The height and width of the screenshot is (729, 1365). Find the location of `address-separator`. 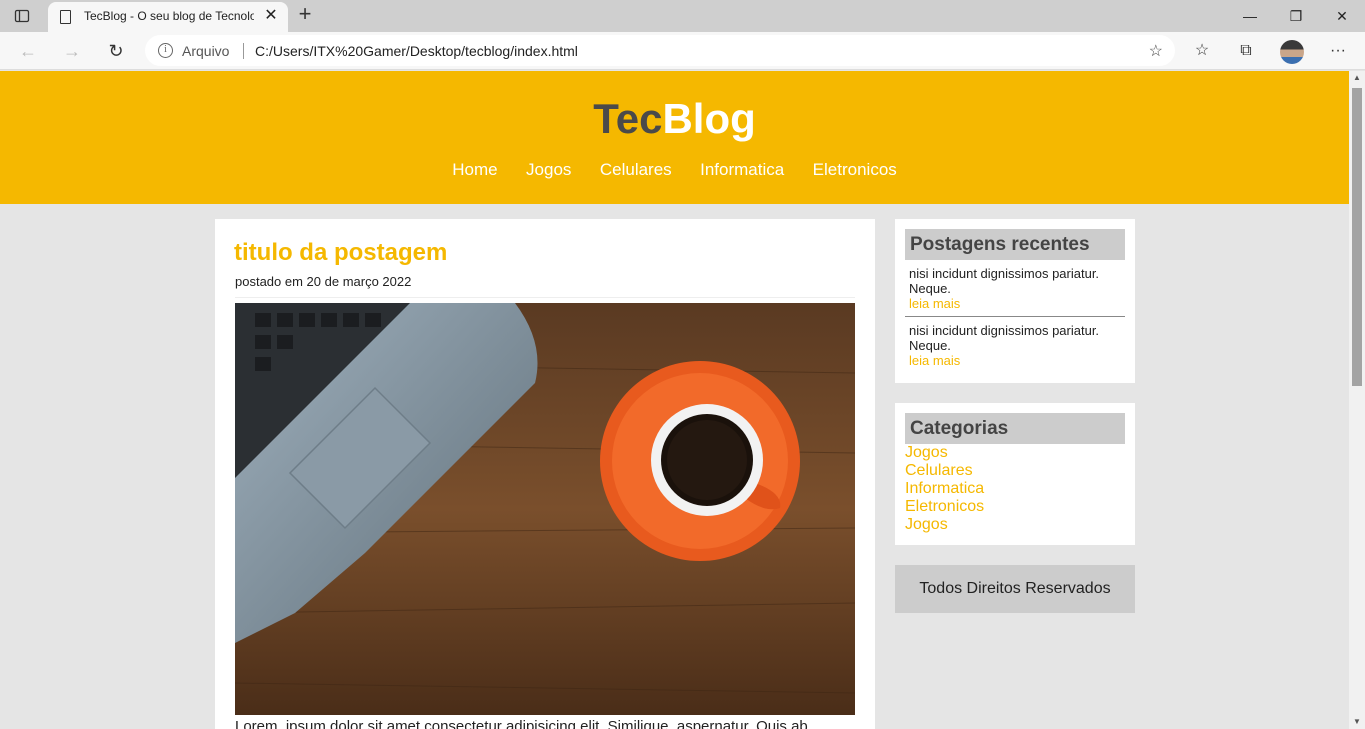

address-separator is located at coordinates (243, 51).